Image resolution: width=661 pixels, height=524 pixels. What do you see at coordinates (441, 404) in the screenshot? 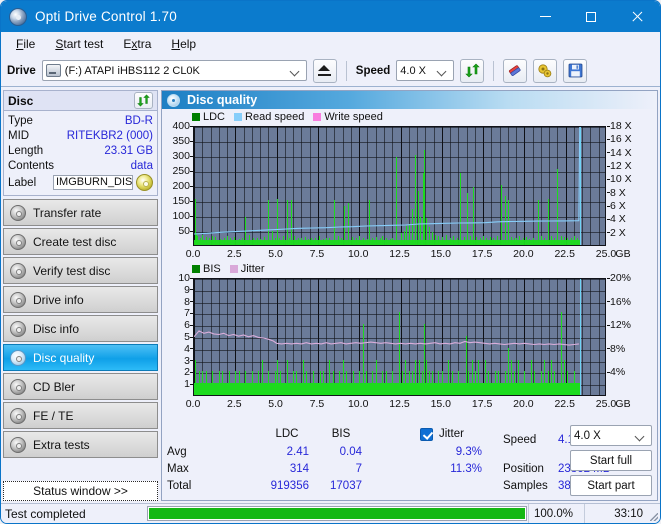
I see `x-axis-tick-label: 15.0` at bounding box center [441, 404].